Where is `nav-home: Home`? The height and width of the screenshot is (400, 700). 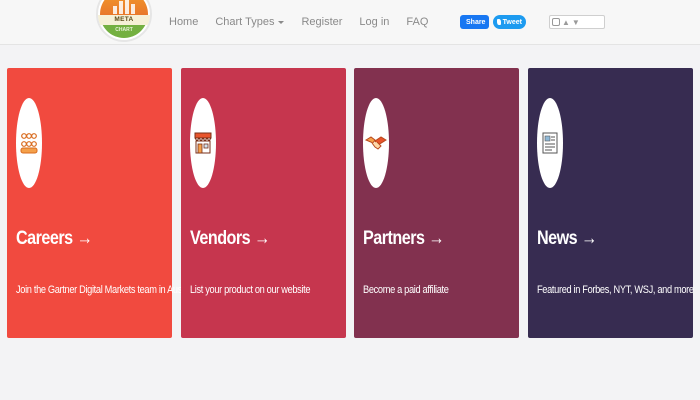 nav-home: Home is located at coordinates (183, 22).